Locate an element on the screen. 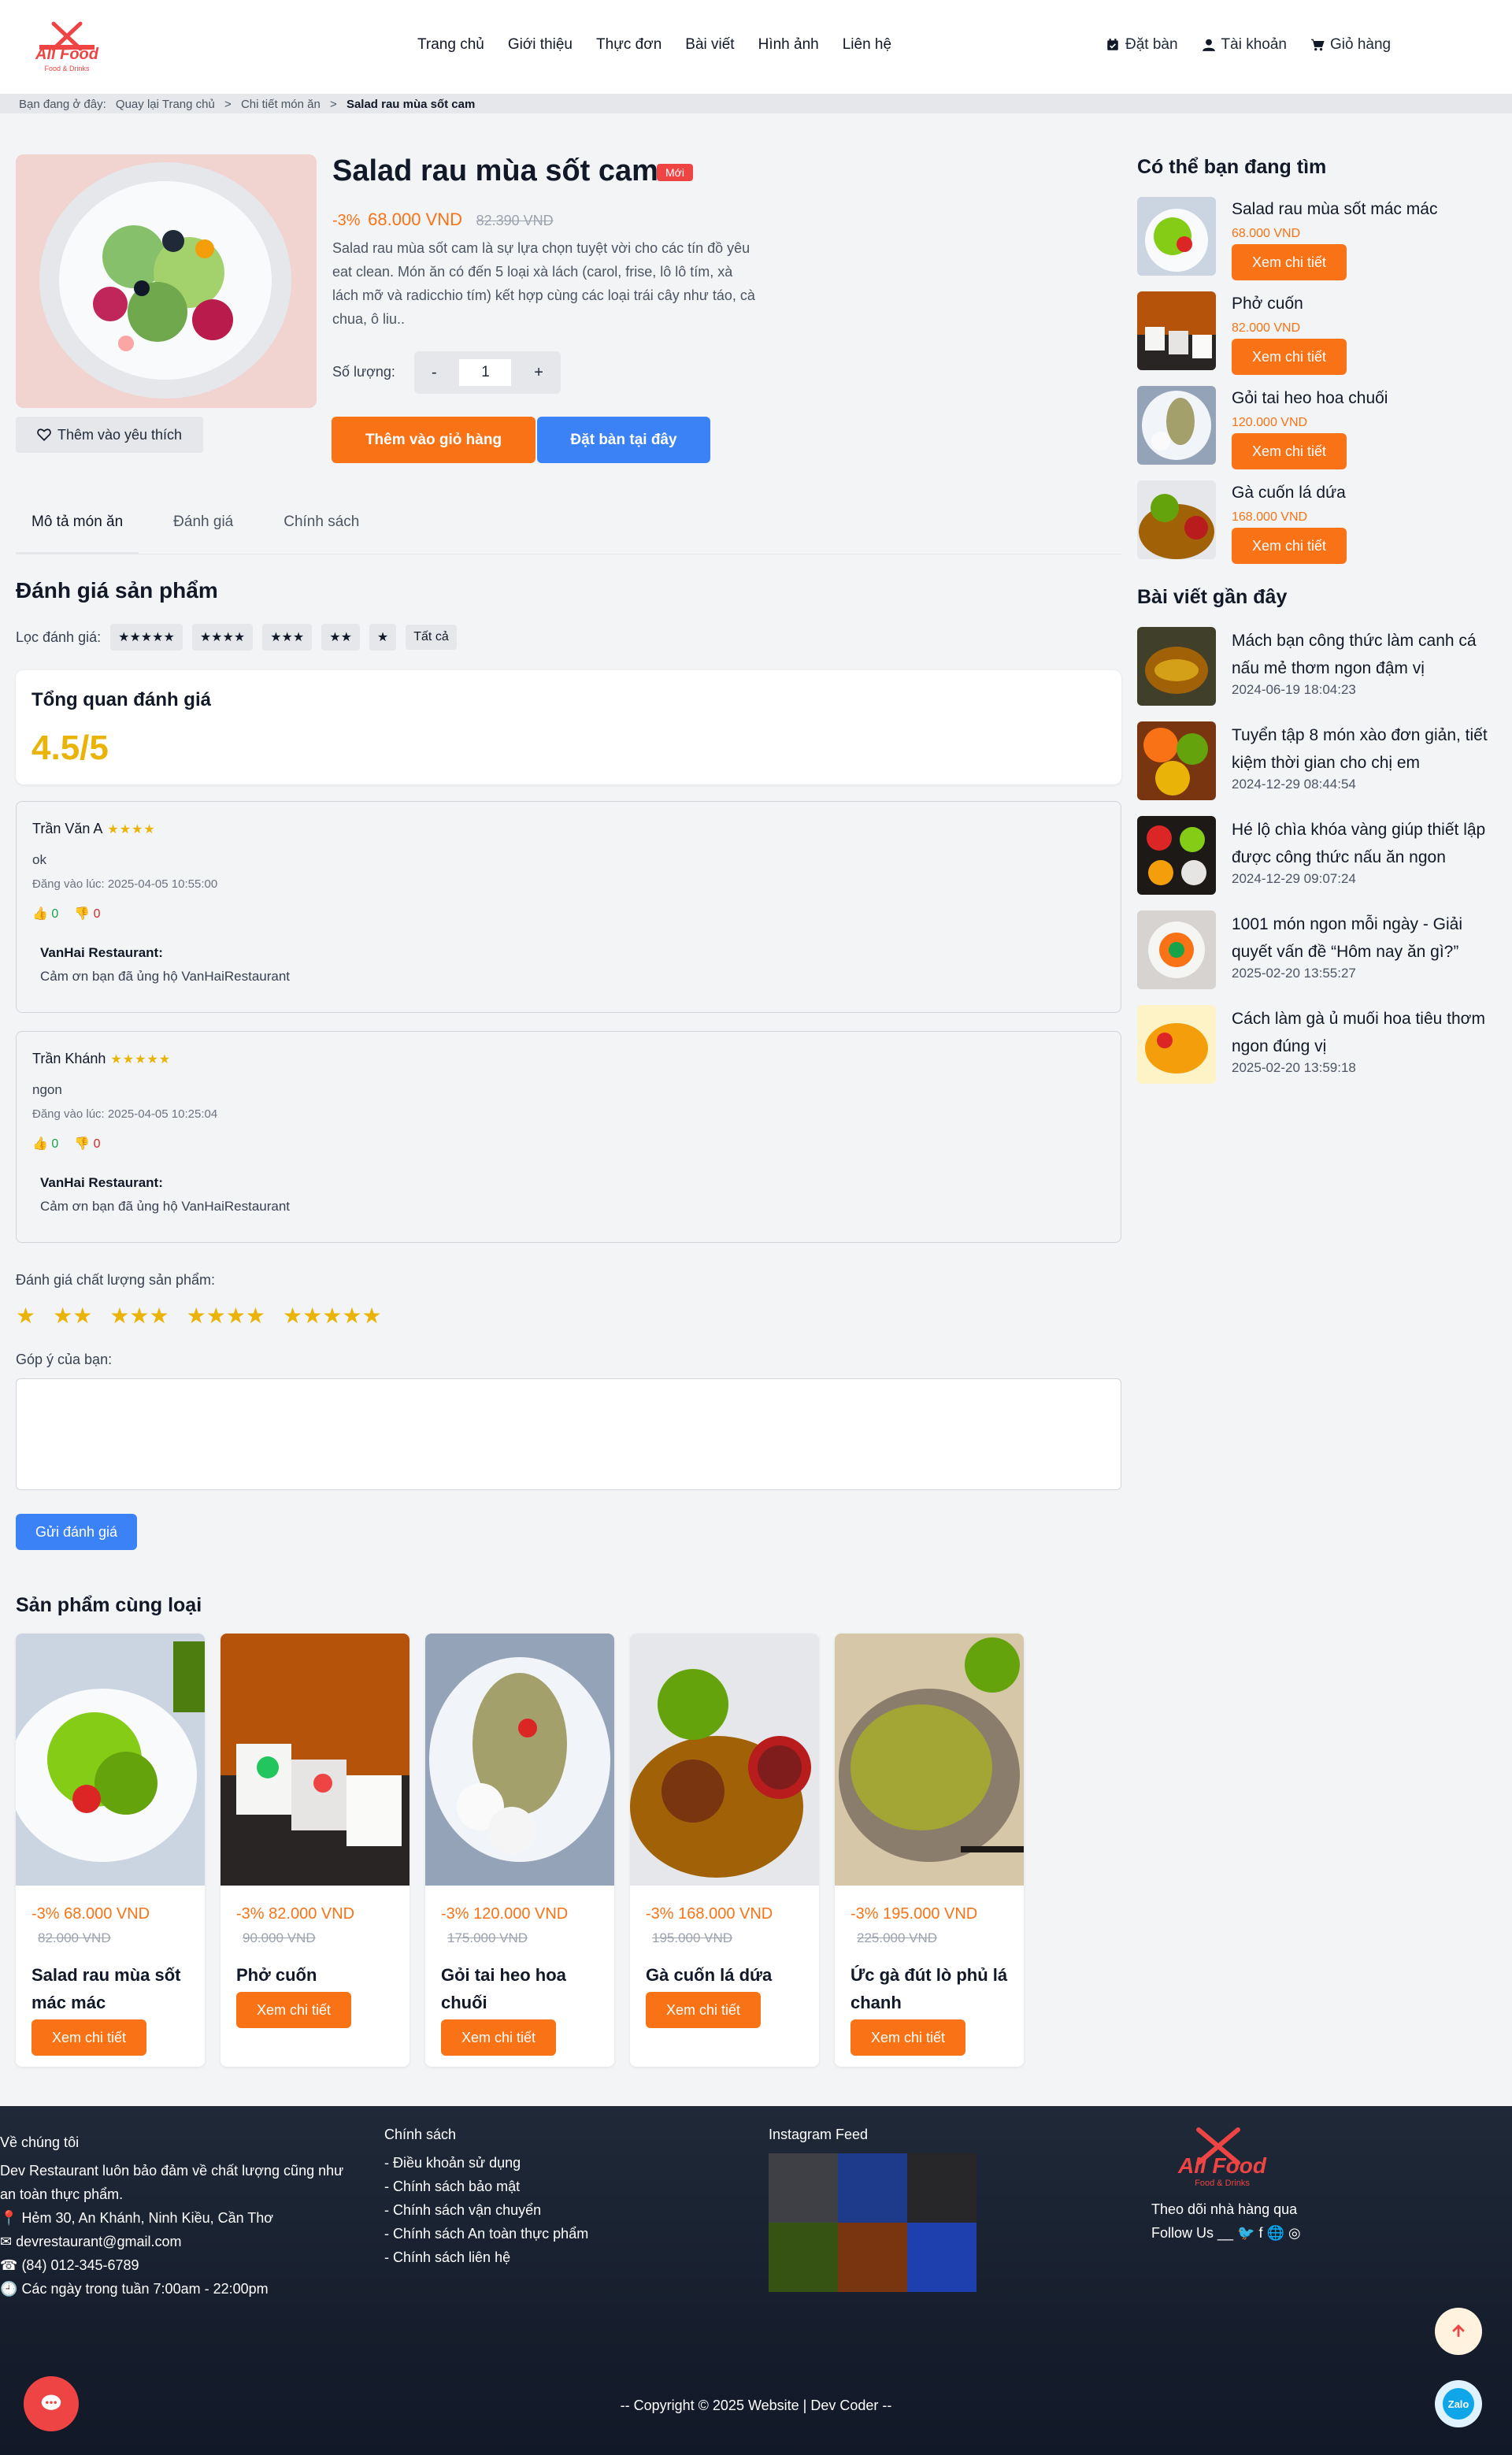 This screenshot has height=2455, width=1512. footer-brand-tagline: Food & Drinks is located at coordinates (1222, 2183).